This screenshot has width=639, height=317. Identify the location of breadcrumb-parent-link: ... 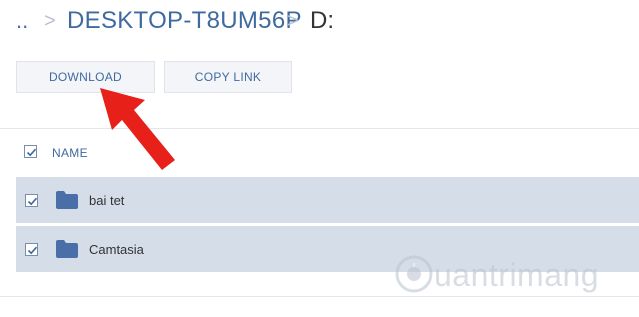
(22, 21).